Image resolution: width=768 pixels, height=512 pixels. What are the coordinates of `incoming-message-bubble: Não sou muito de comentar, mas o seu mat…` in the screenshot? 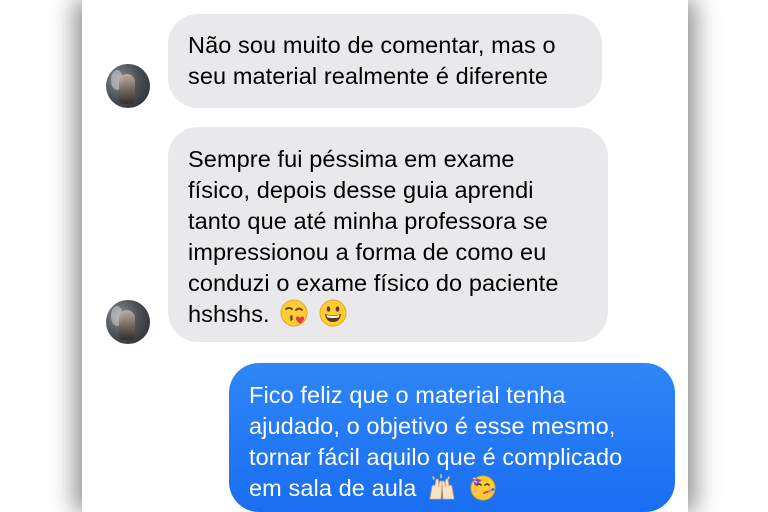 It's located at (385, 61).